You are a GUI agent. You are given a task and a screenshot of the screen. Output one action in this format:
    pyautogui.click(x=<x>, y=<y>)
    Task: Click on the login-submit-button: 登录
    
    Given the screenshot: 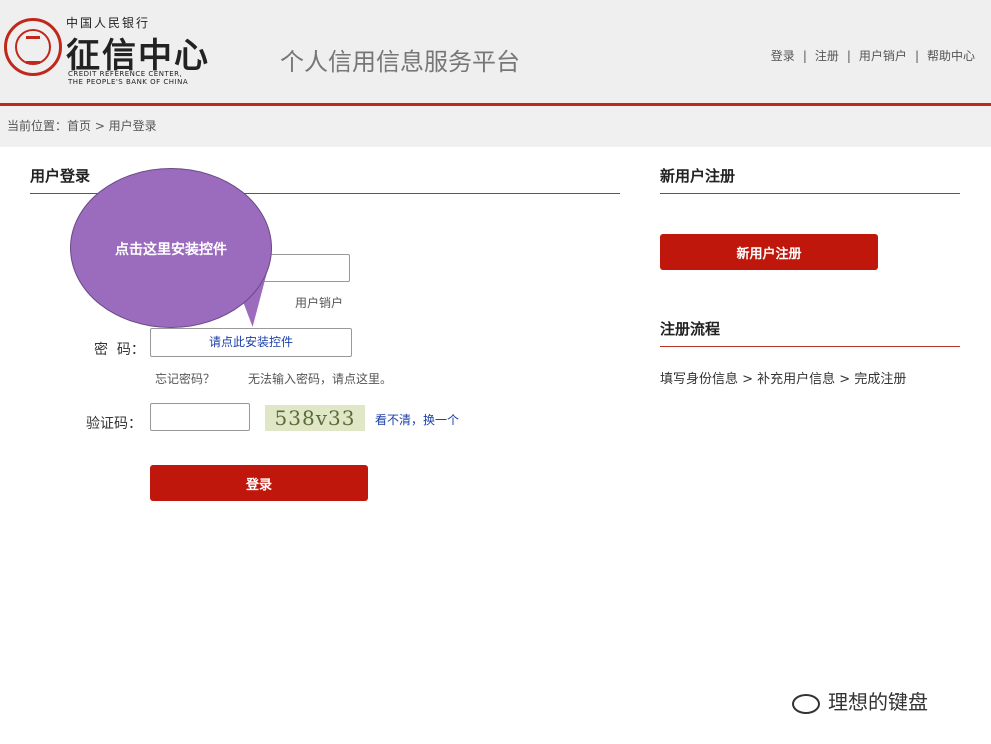 What is the action you would take?
    pyautogui.click(x=259, y=483)
    